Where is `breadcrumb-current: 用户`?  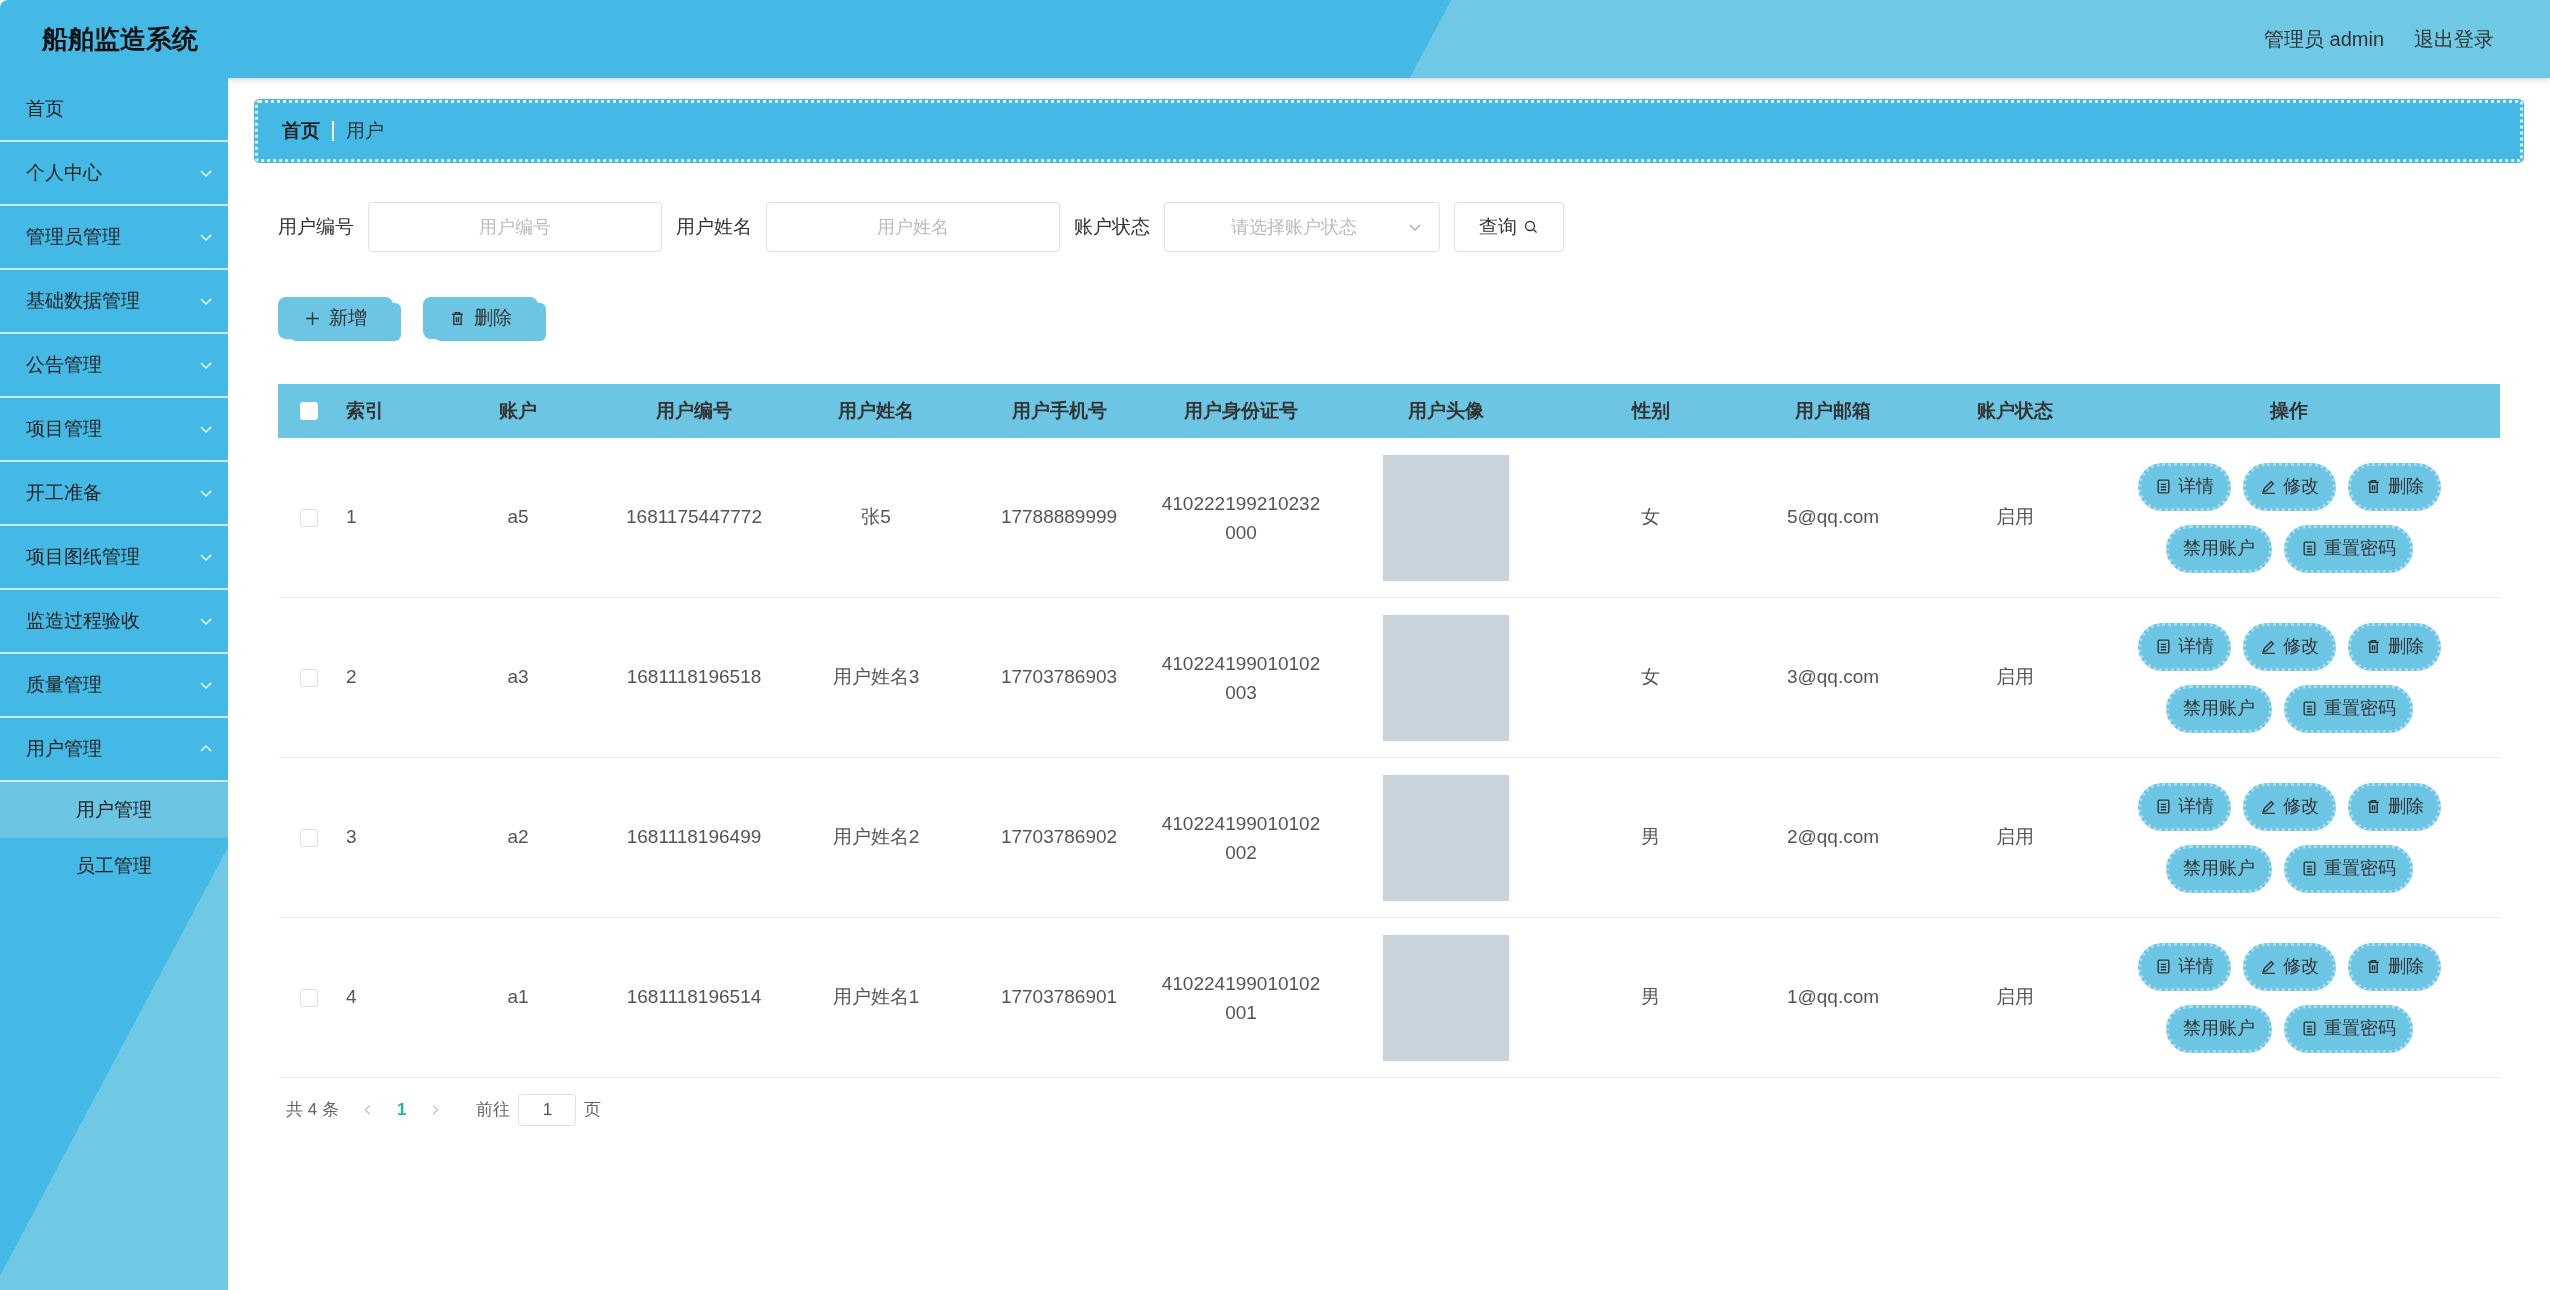 breadcrumb-current: 用户 is located at coordinates (365, 130).